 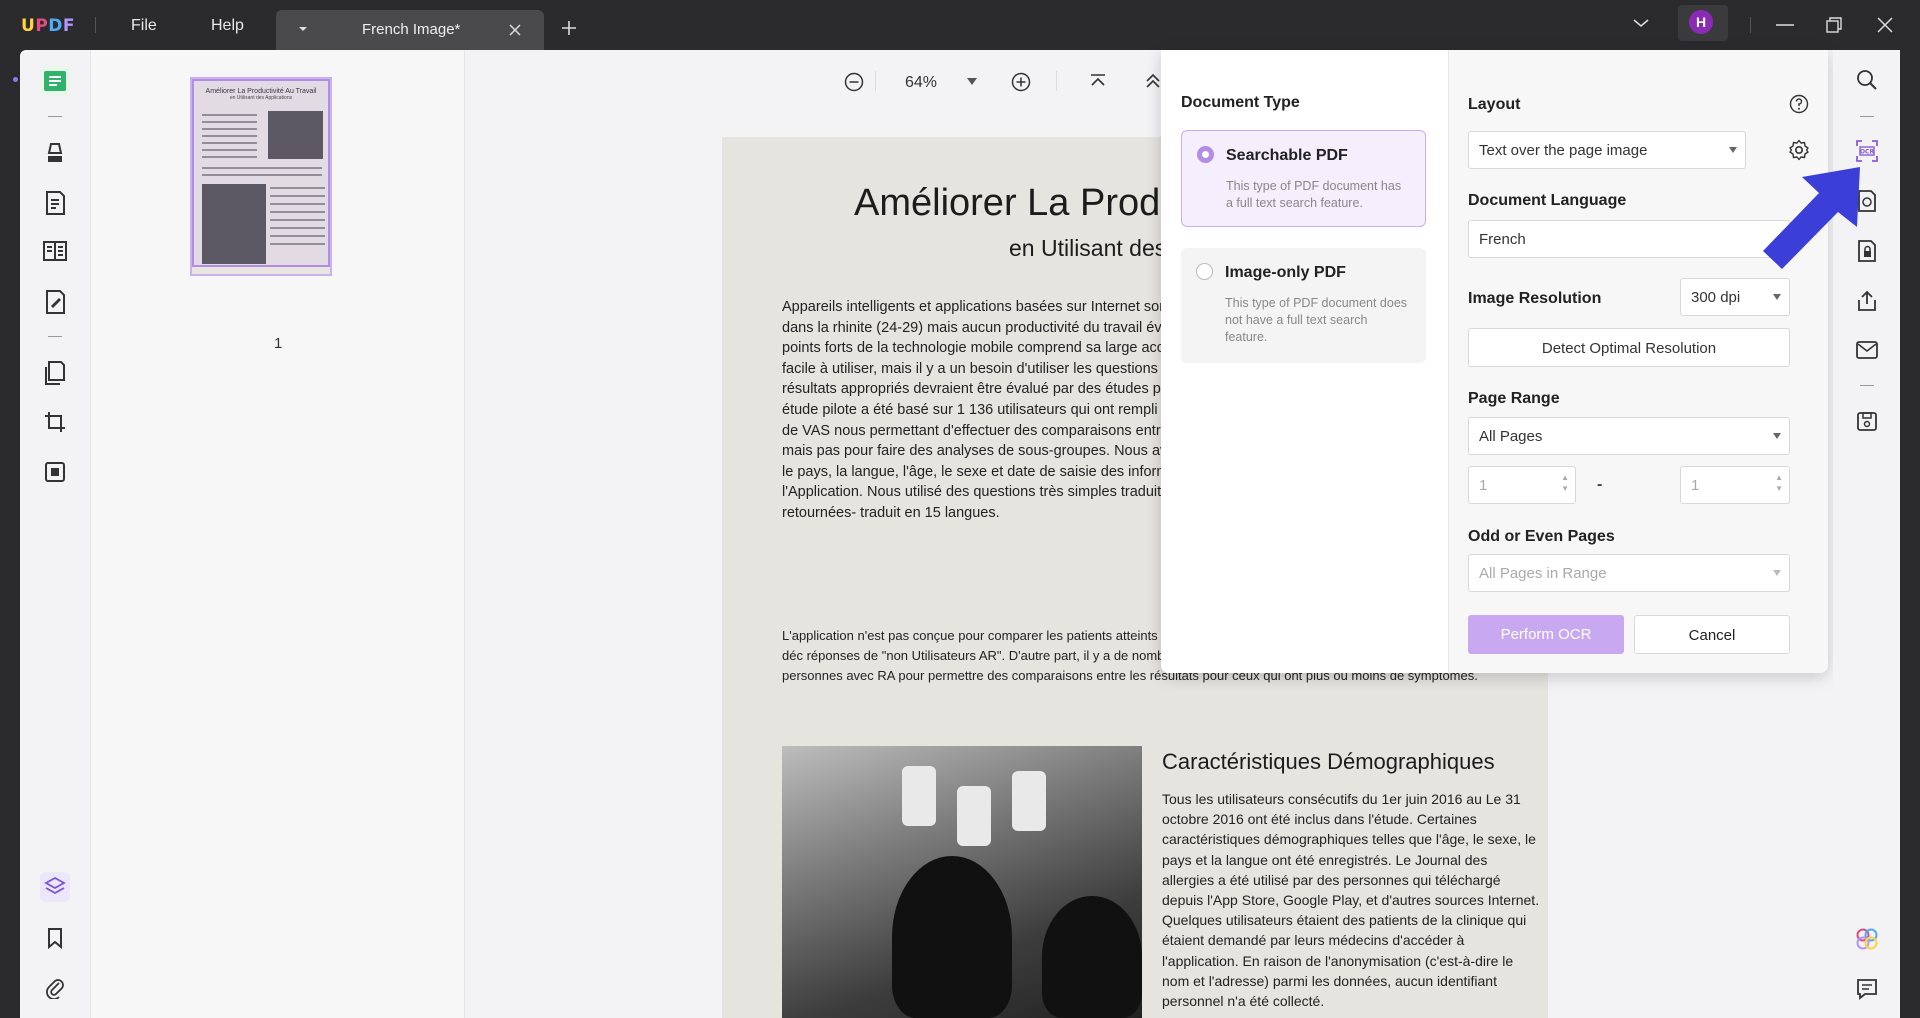 What do you see at coordinates (1563, 150) in the screenshot?
I see `layout-value: Text over the page image` at bounding box center [1563, 150].